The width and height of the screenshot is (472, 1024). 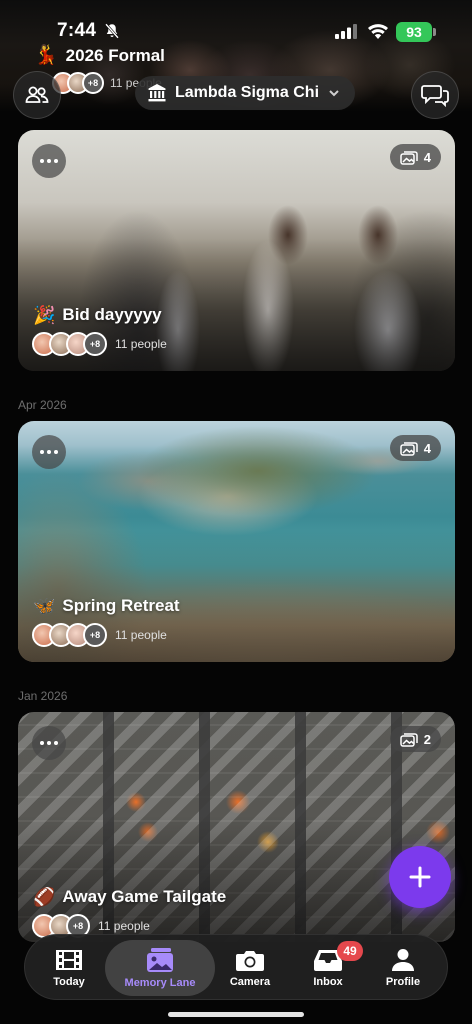 I want to click on status-time: 7:44, so click(x=77, y=30).